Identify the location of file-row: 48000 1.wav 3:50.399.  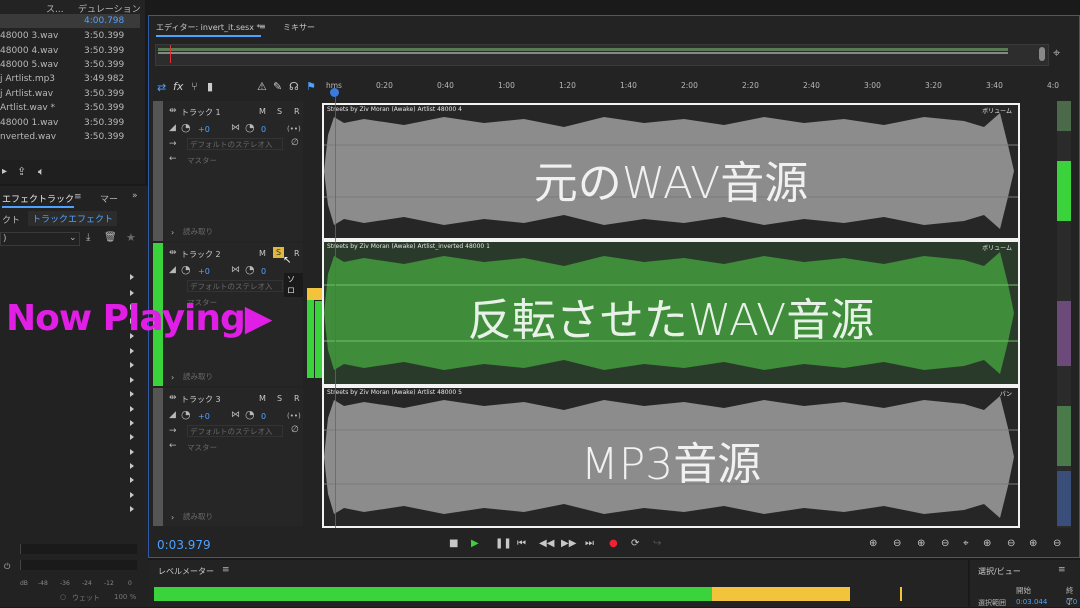
(70, 123).